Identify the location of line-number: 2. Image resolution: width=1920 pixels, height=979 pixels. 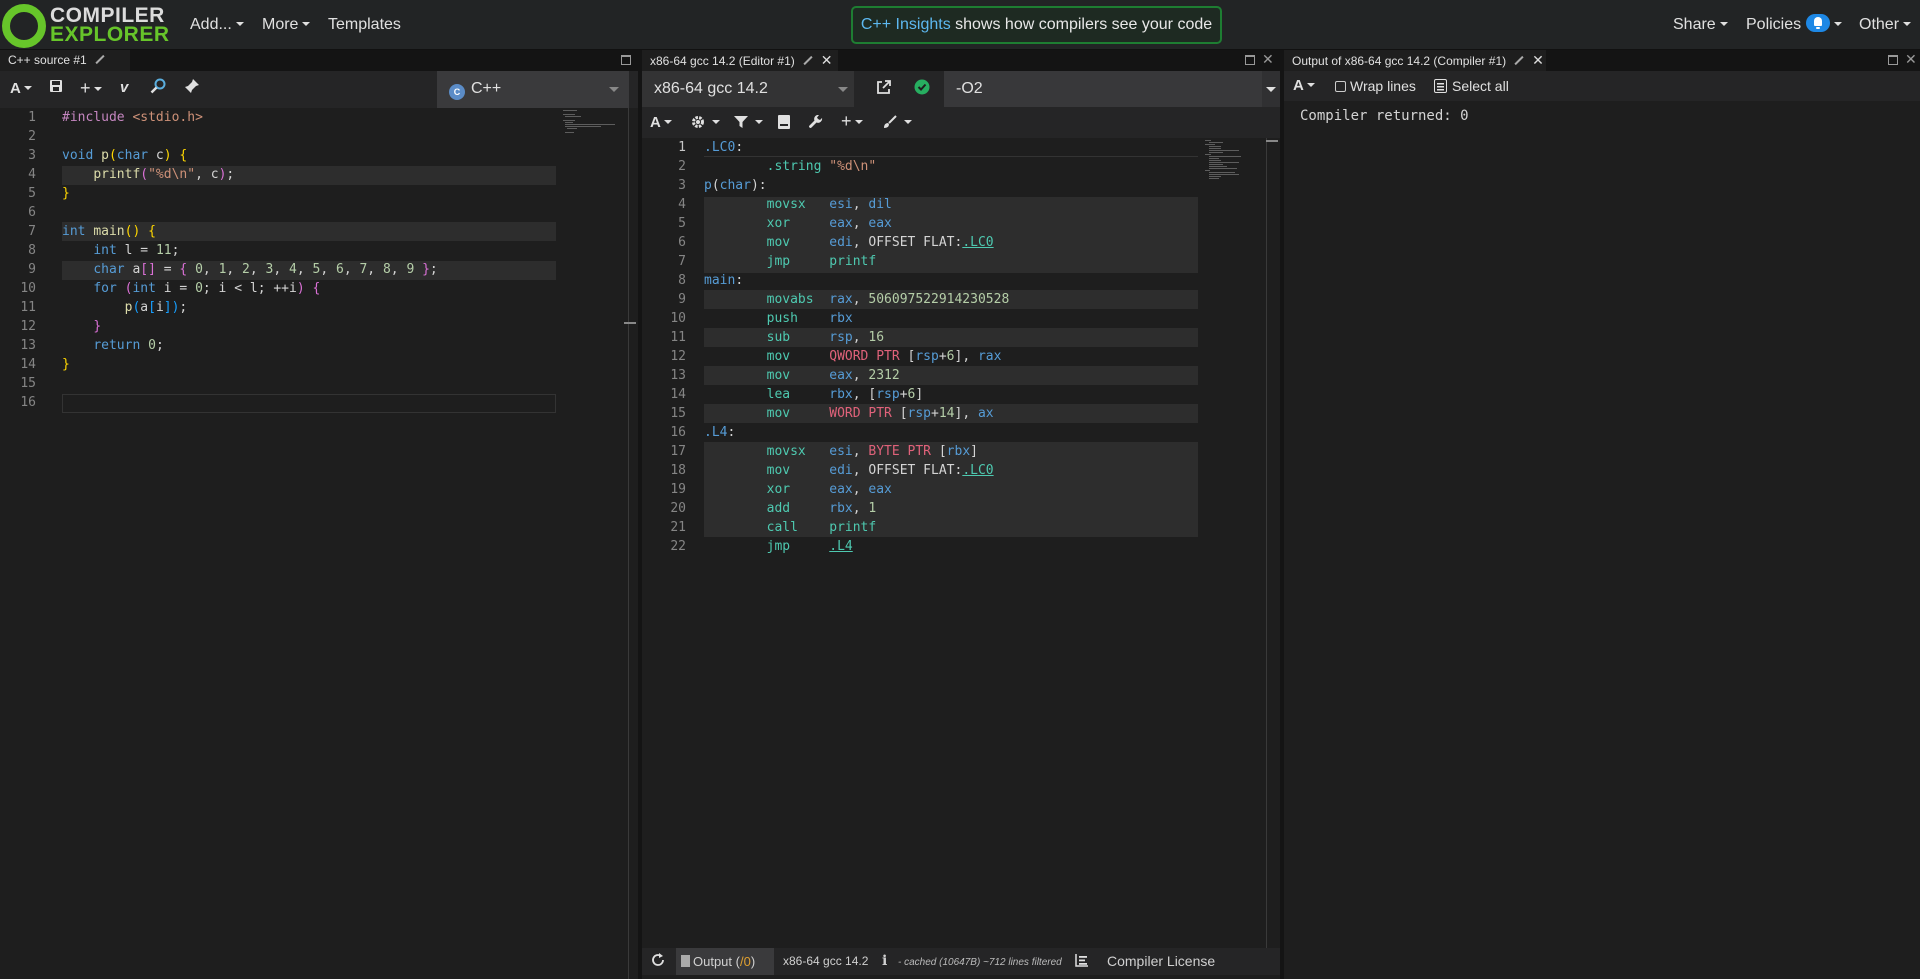
(682, 166).